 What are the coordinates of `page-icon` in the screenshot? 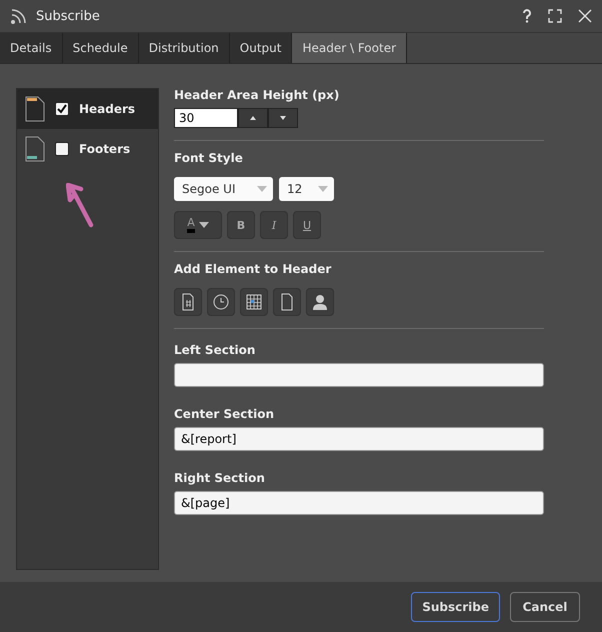 It's located at (287, 302).